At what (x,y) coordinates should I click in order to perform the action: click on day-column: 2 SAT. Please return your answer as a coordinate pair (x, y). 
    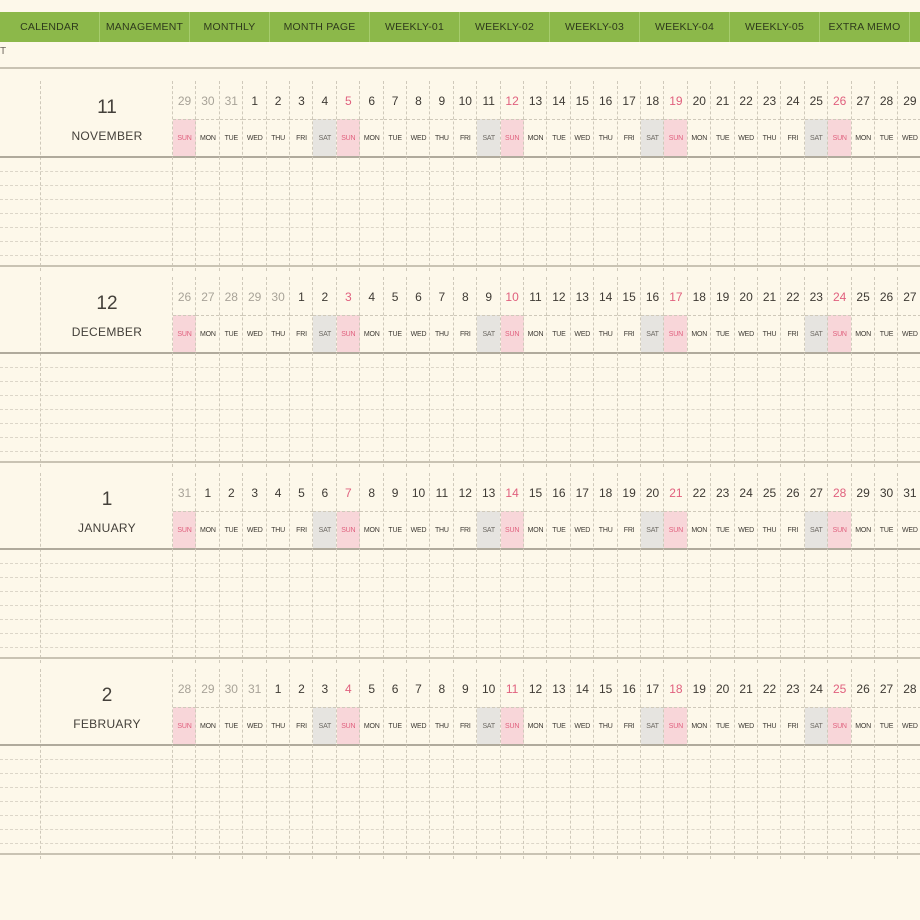
    Looking at the image, I should click on (324, 372).